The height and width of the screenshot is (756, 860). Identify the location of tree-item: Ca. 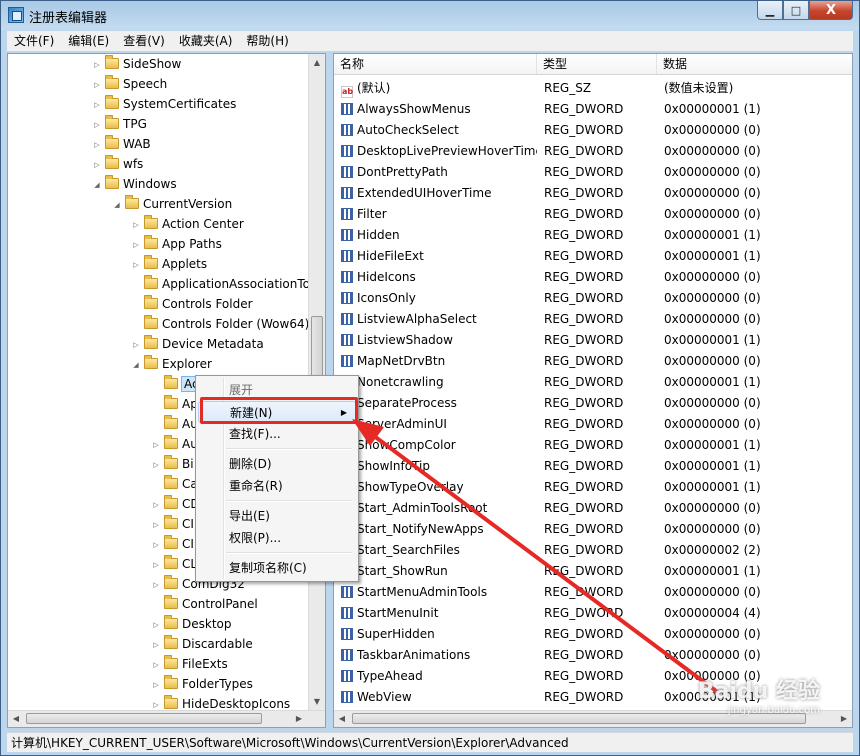
(174, 484).